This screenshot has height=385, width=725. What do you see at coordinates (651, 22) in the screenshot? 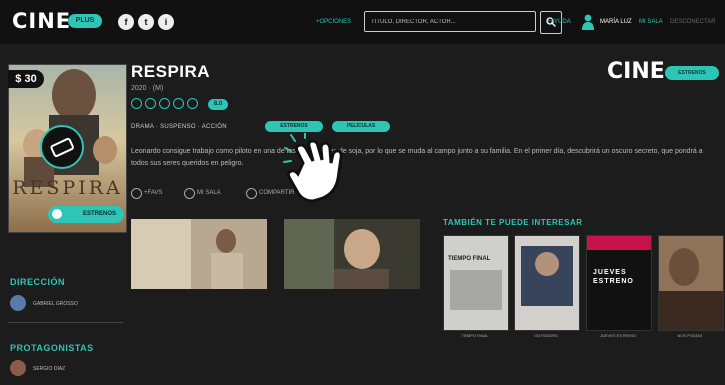
I see `my-room-link: MI SALA` at bounding box center [651, 22].